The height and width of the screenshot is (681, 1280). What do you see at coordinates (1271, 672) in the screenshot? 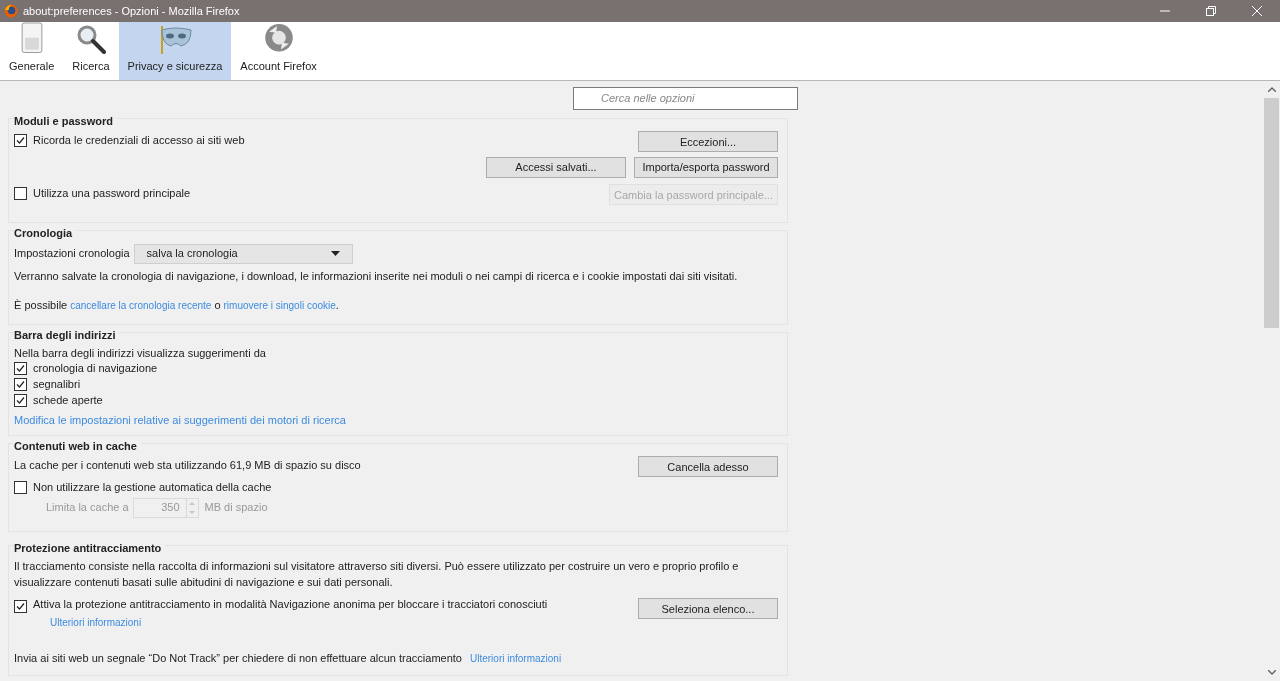
I see `scroll-down-icon` at bounding box center [1271, 672].